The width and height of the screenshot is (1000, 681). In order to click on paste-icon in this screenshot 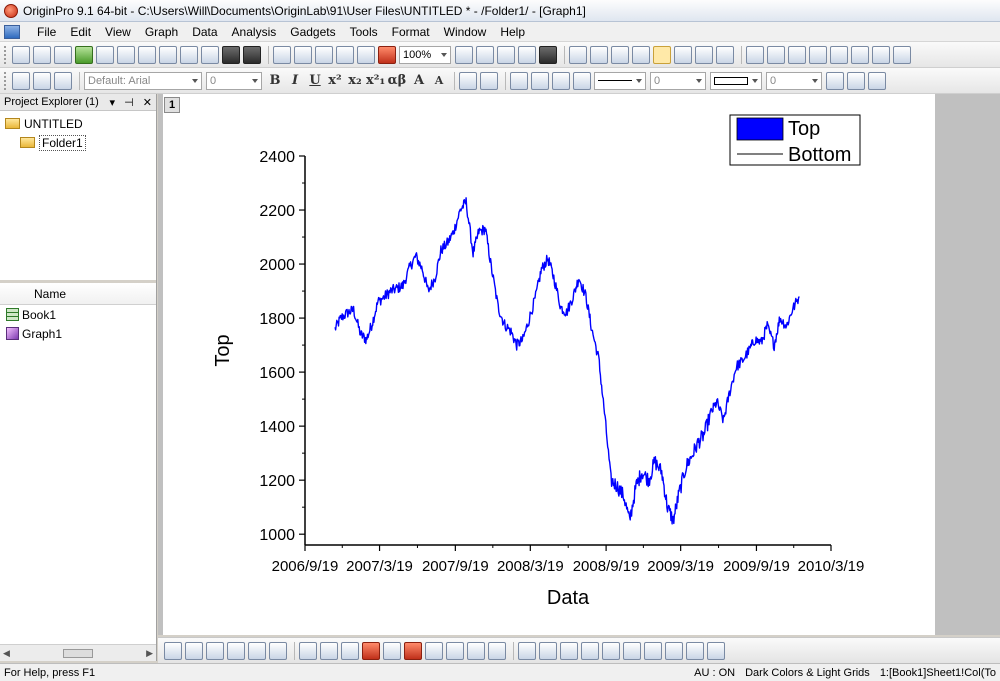, I will do `click(63, 80)`.